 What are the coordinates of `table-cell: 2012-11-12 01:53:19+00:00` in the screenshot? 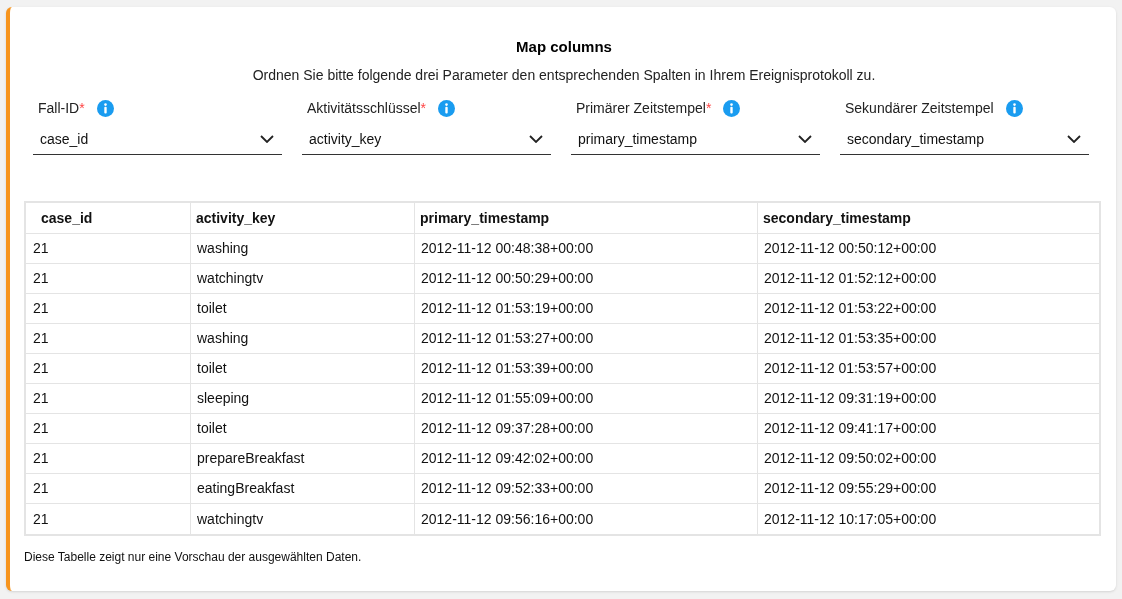 It's located at (585, 308).